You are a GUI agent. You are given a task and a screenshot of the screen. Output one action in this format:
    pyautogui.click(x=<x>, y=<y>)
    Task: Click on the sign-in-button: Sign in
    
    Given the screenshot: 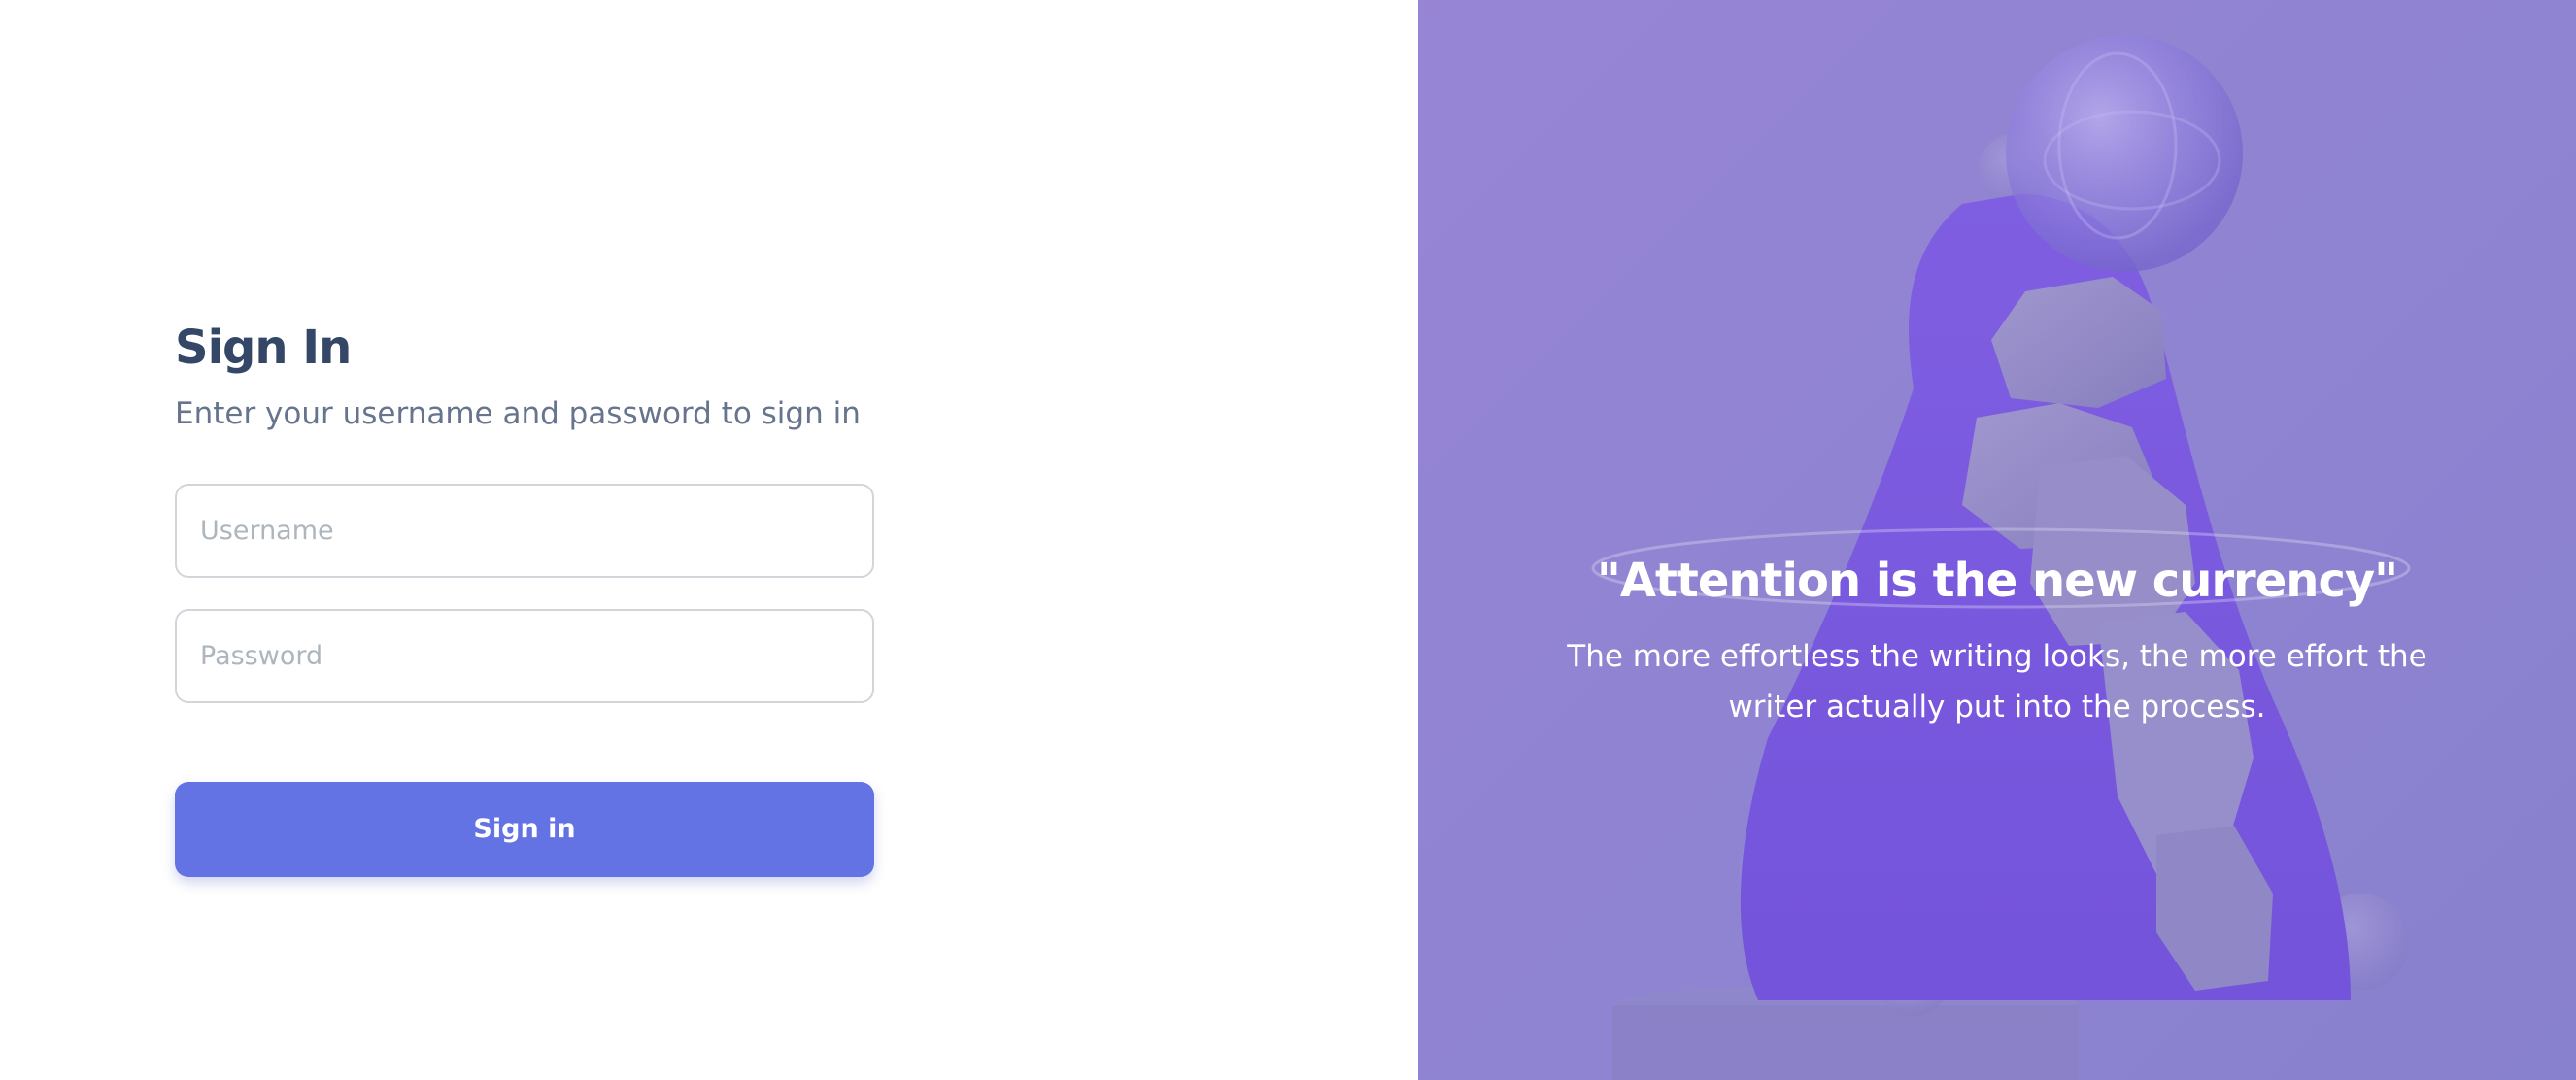 What is the action you would take?
    pyautogui.click(x=524, y=829)
    